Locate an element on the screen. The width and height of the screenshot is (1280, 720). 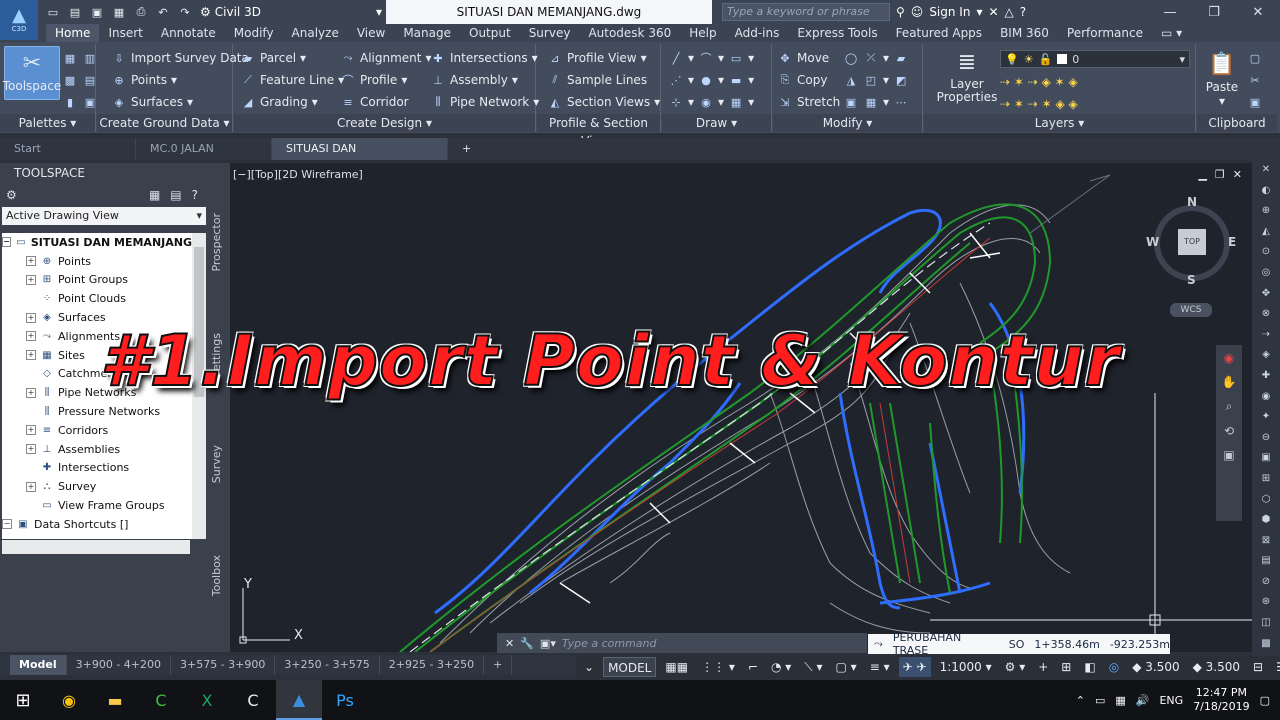
ribbon-tab-add-ins: Add-ins is located at coordinates (757, 33).